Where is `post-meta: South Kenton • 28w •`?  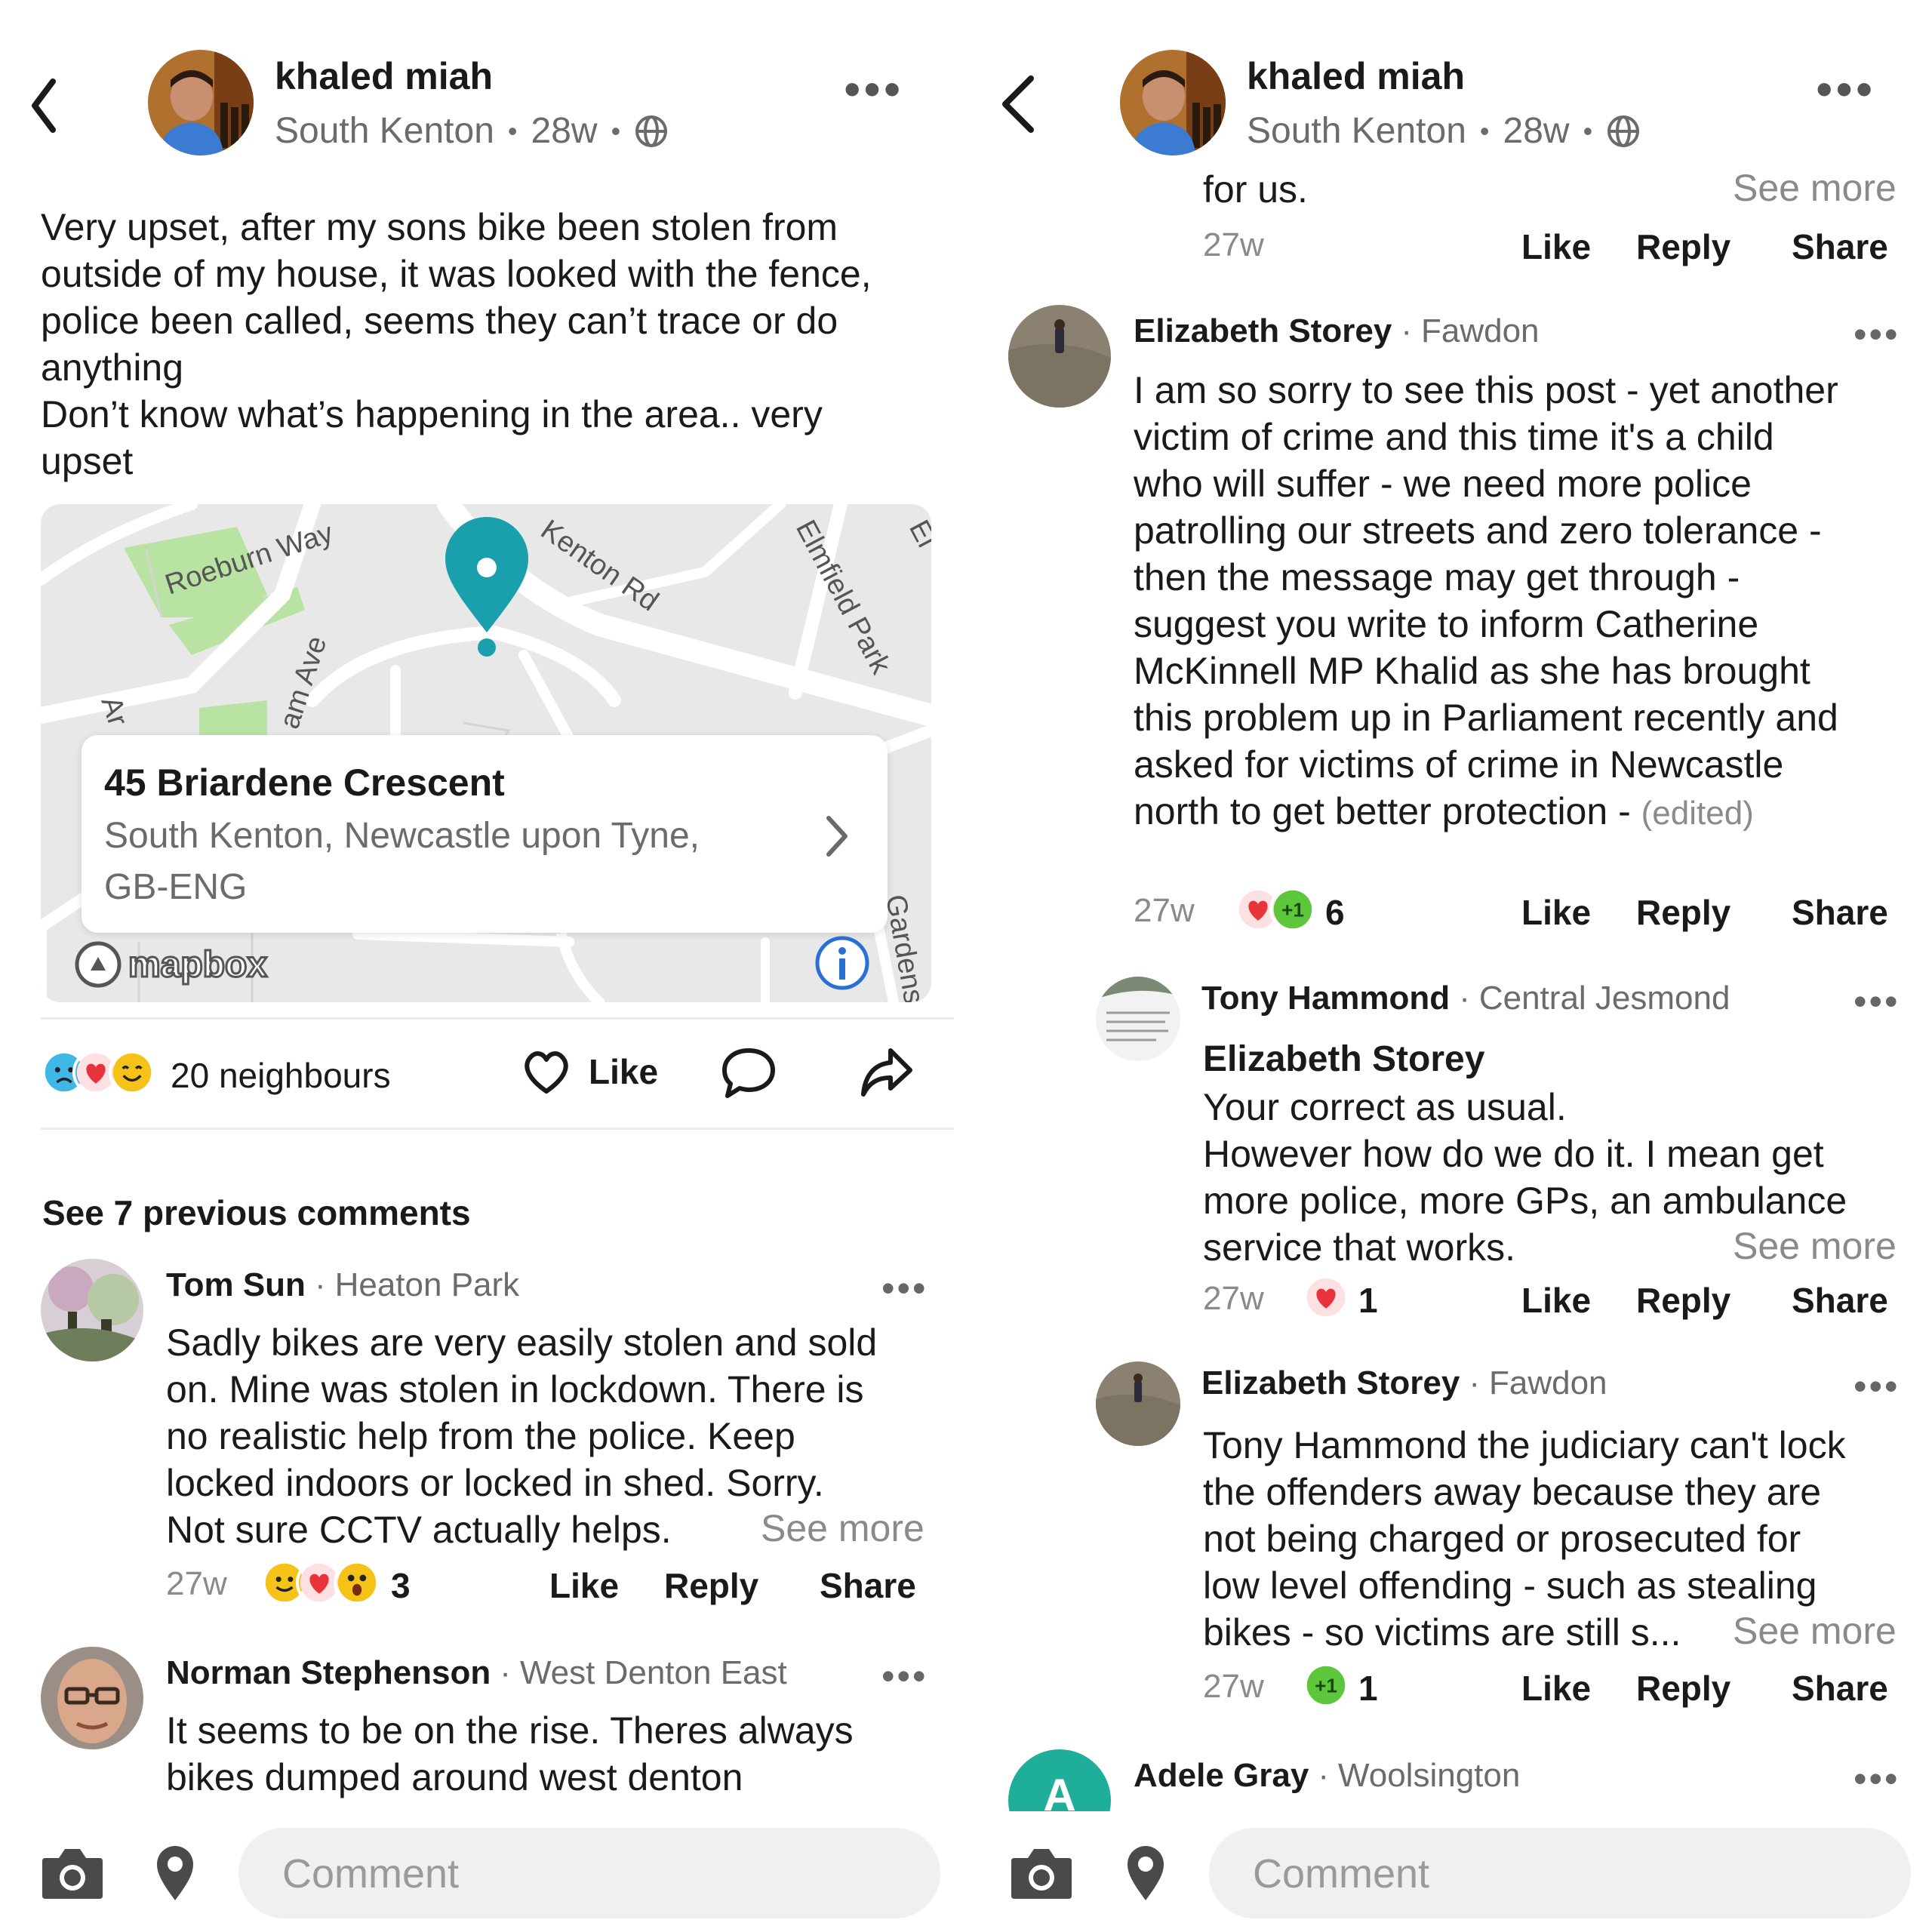 post-meta: South Kenton • 28w • is located at coordinates (1444, 131).